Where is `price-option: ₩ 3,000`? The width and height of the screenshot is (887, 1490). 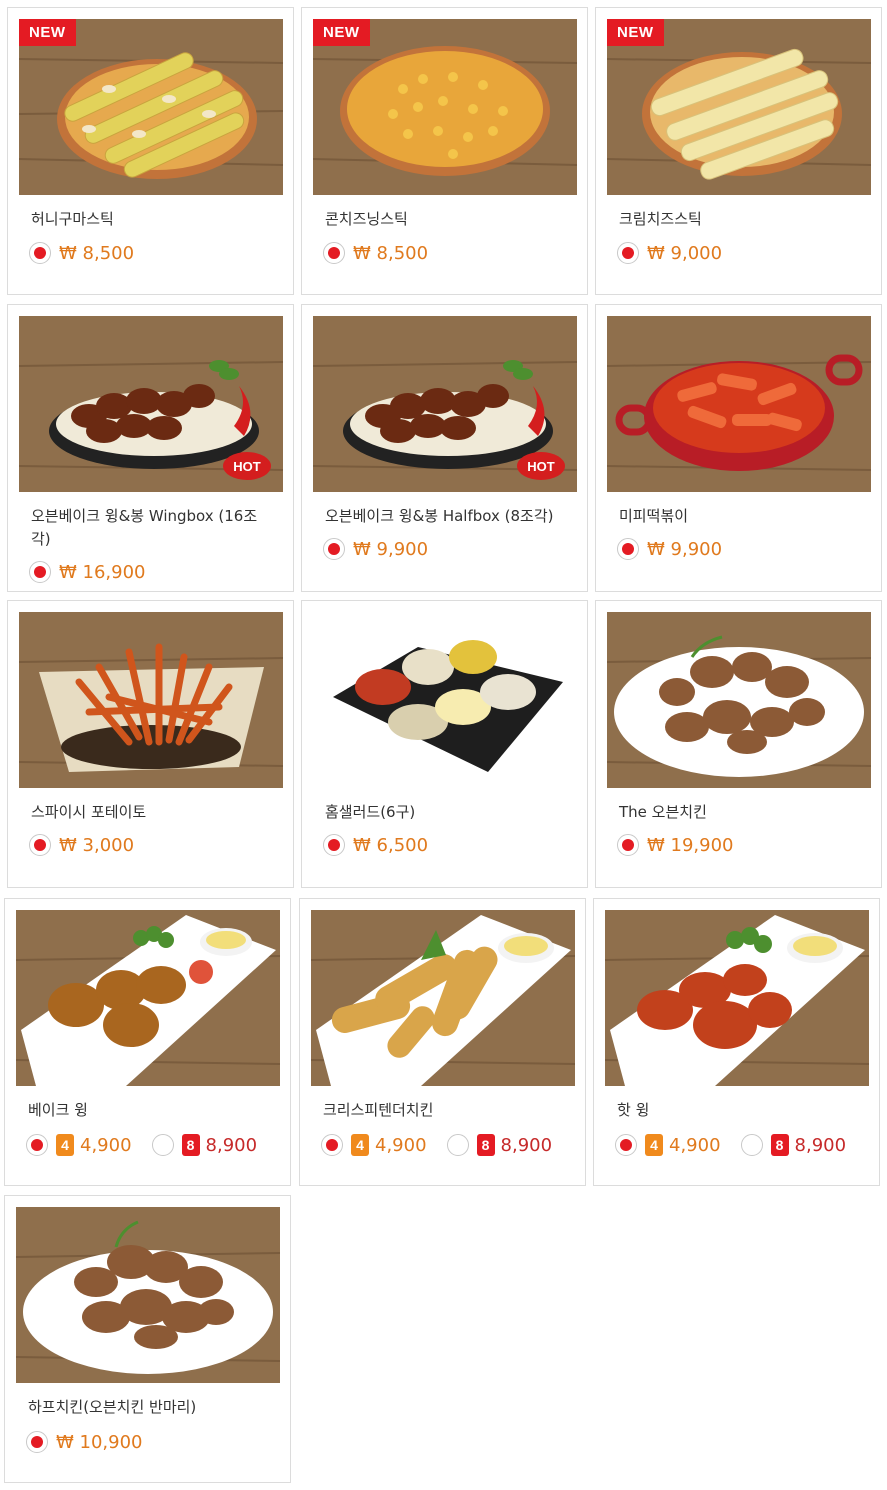
price-option: ₩ 3,000 is located at coordinates (81, 845).